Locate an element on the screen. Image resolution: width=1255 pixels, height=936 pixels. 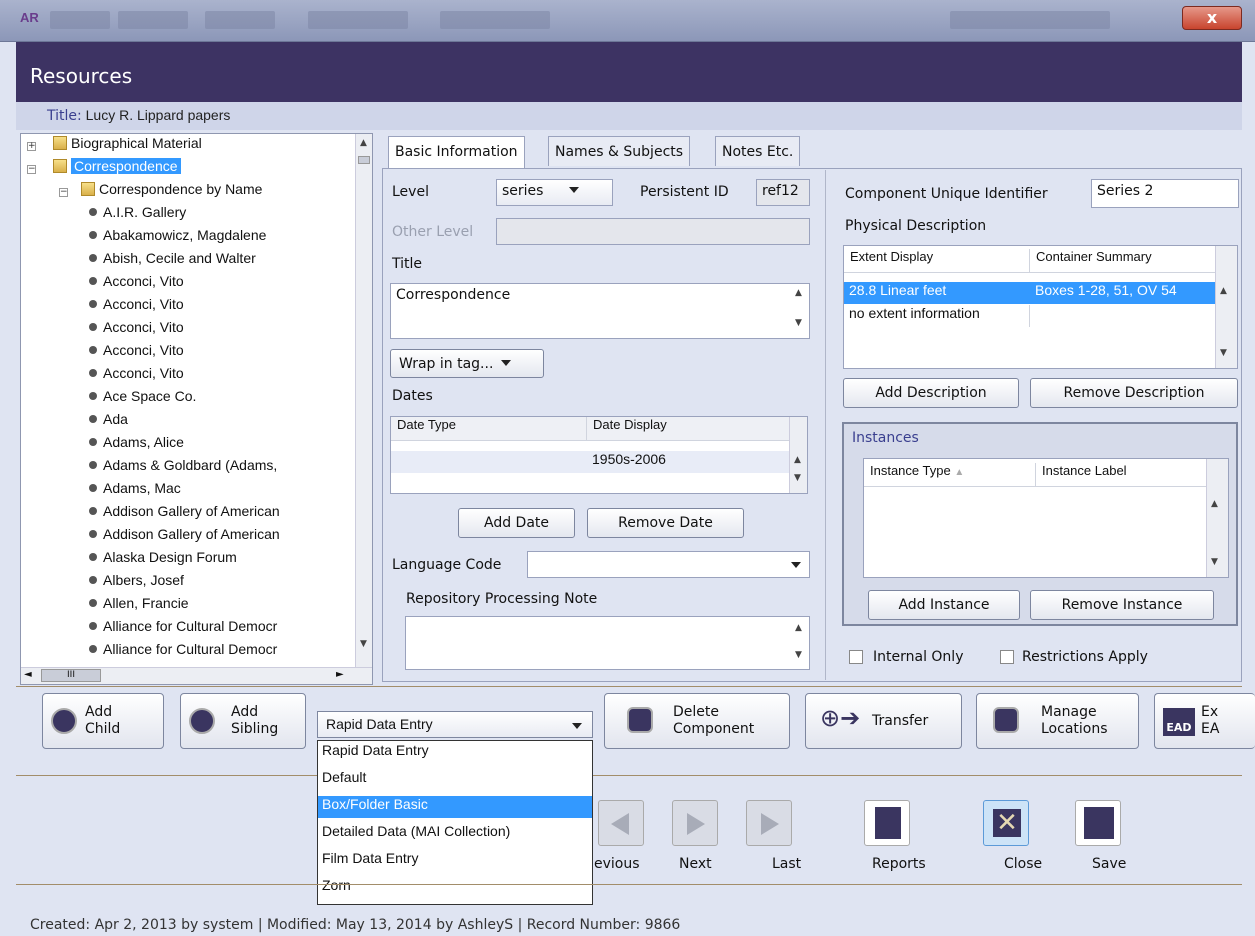
reports-button is located at coordinates (887, 823).